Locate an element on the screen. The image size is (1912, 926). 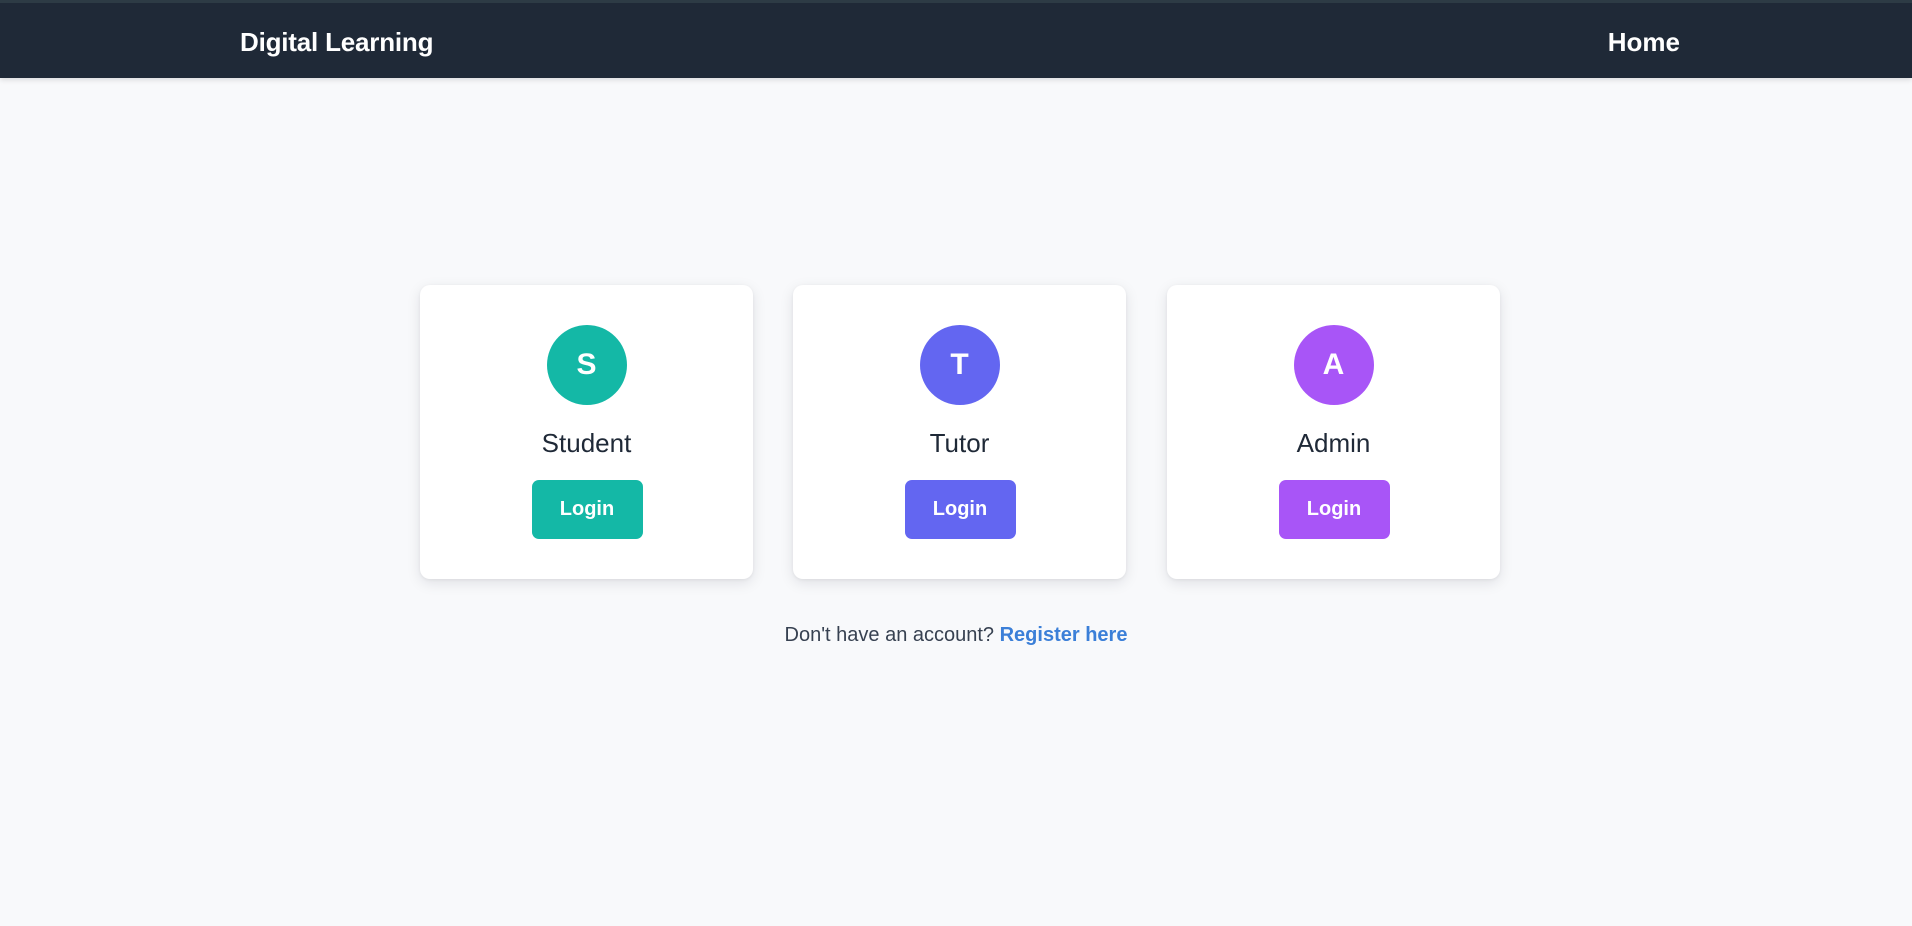
role-card-admin: A Admin Login is located at coordinates (1333, 432).